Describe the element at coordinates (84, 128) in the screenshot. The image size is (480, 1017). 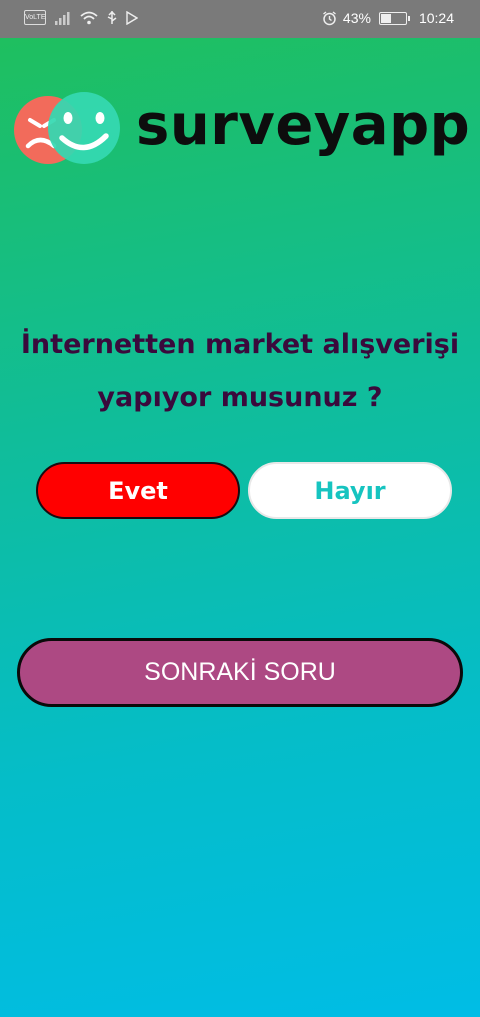
I see `happy-face-icon` at that location.